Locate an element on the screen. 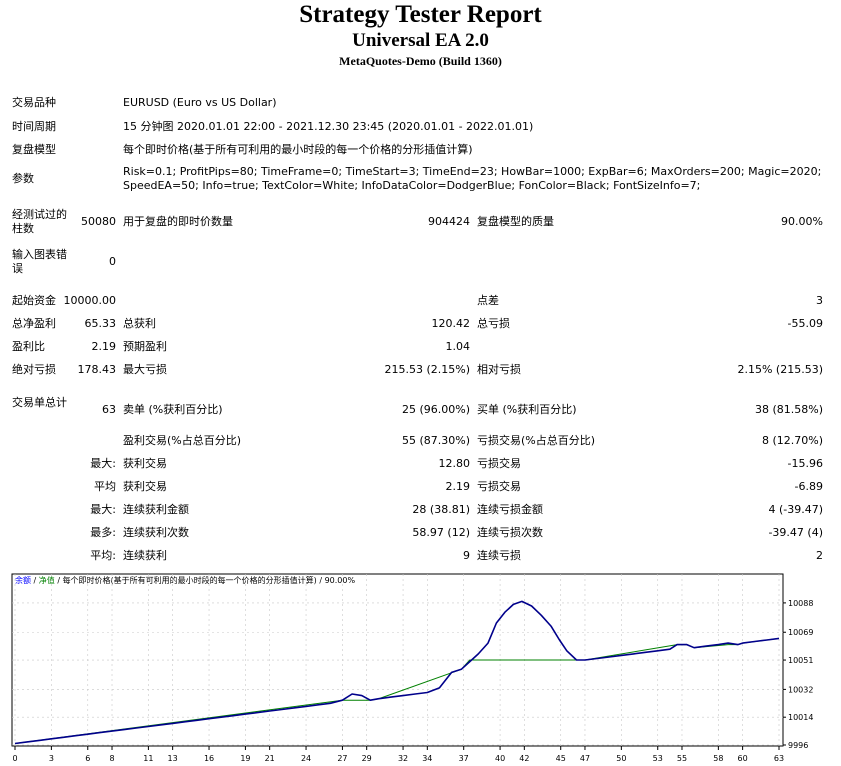 The width and height of the screenshot is (841, 766). report-title: Strategy Tester Report is located at coordinates (420, 14).